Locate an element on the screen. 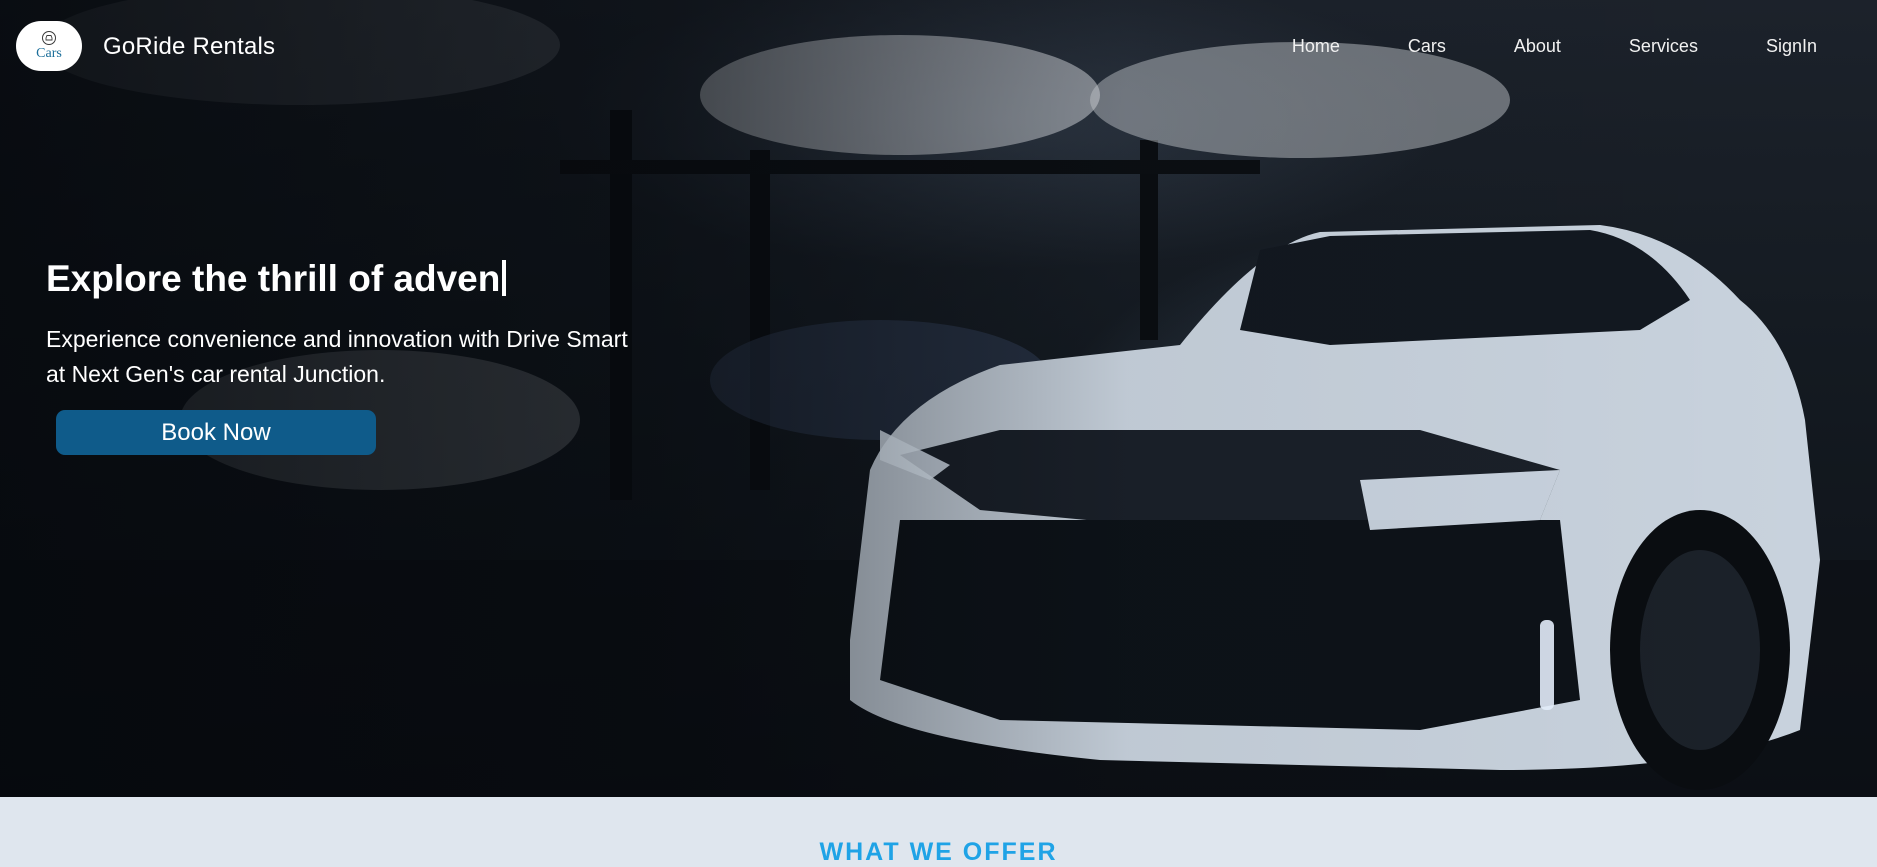  typing-cursor is located at coordinates (504, 278).